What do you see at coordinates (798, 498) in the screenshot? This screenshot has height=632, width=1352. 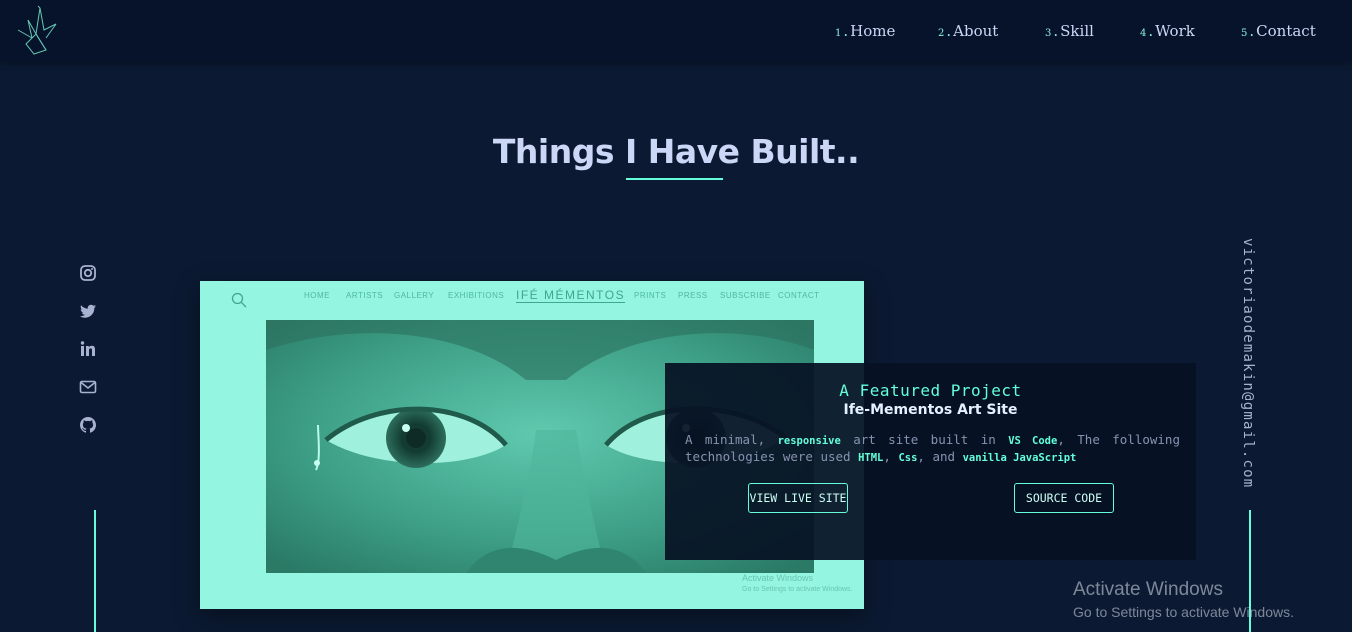 I see `view-live-site-button: VIEW LIVE SITE` at bounding box center [798, 498].